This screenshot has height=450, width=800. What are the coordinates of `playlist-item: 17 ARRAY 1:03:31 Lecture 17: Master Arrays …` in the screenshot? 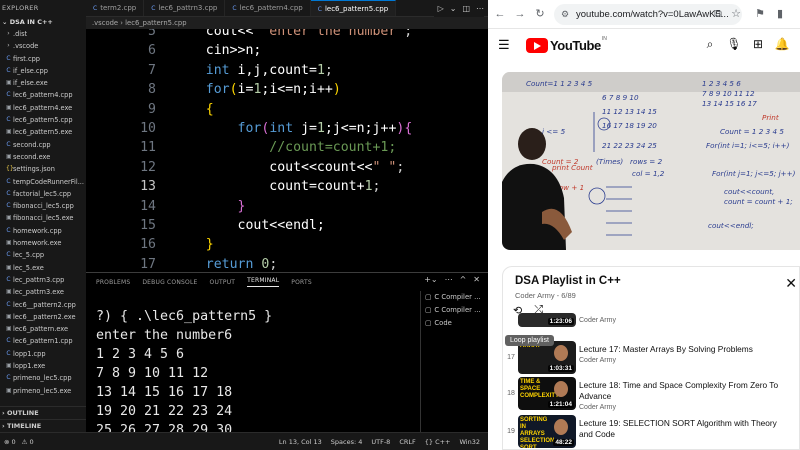 It's located at (651, 359).